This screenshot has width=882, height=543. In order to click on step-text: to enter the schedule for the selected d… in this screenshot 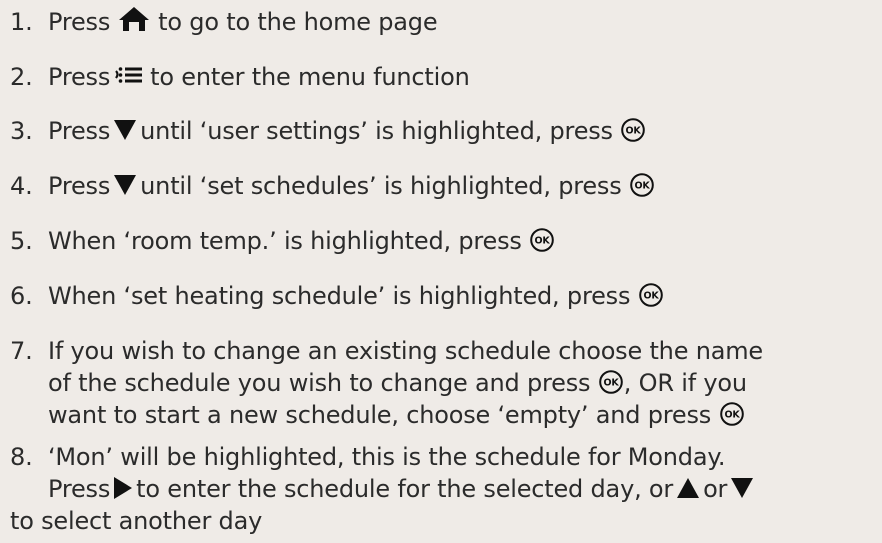, I will do `click(405, 489)`.